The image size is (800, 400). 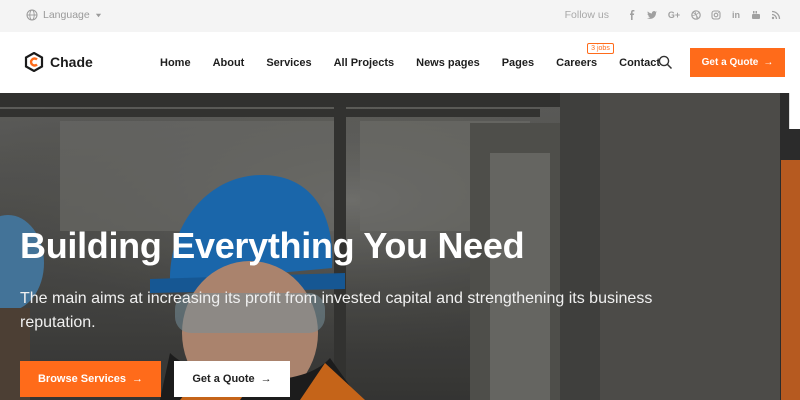 I want to click on youtube-icon, so click(x=756, y=15).